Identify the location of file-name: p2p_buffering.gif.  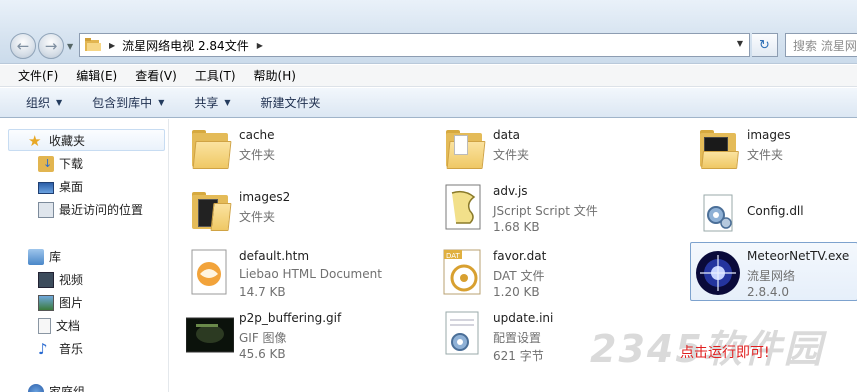
(290, 318).